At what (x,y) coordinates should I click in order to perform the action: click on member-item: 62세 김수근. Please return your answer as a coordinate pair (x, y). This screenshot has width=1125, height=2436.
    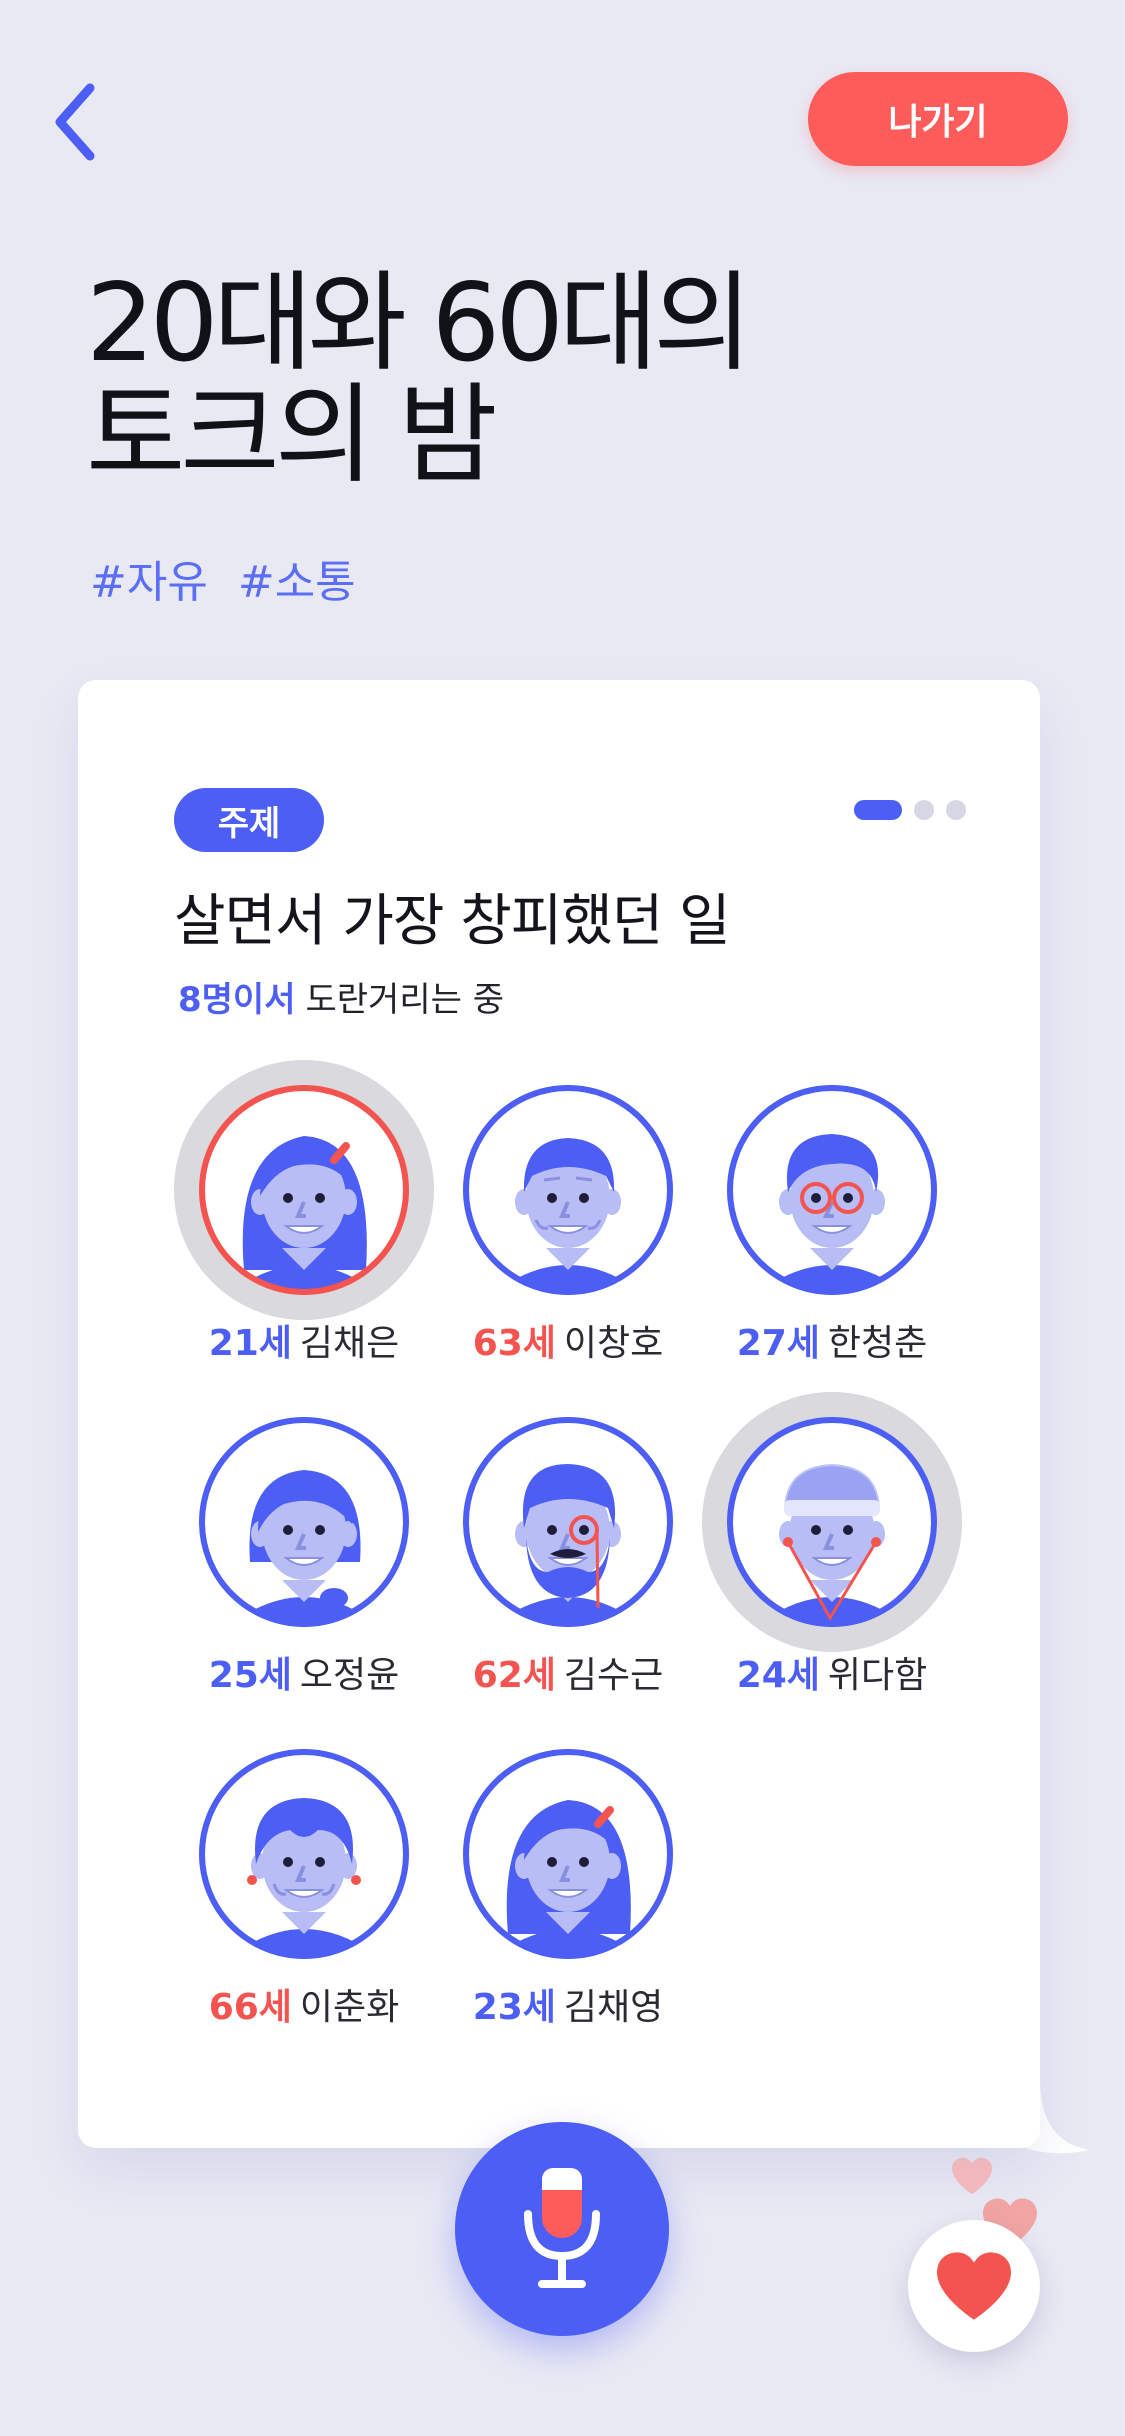
    Looking at the image, I should click on (568, 1555).